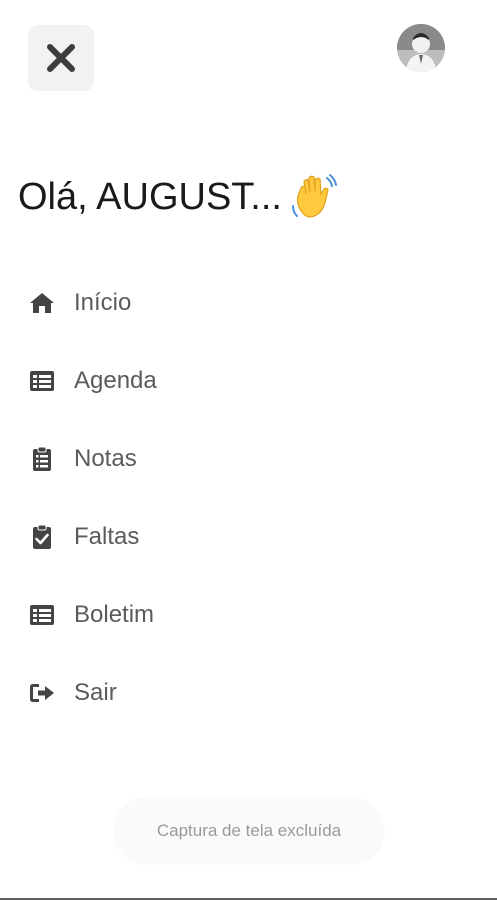 This screenshot has width=497, height=900. What do you see at coordinates (42, 537) in the screenshot?
I see `clipboard-check-icon` at bounding box center [42, 537].